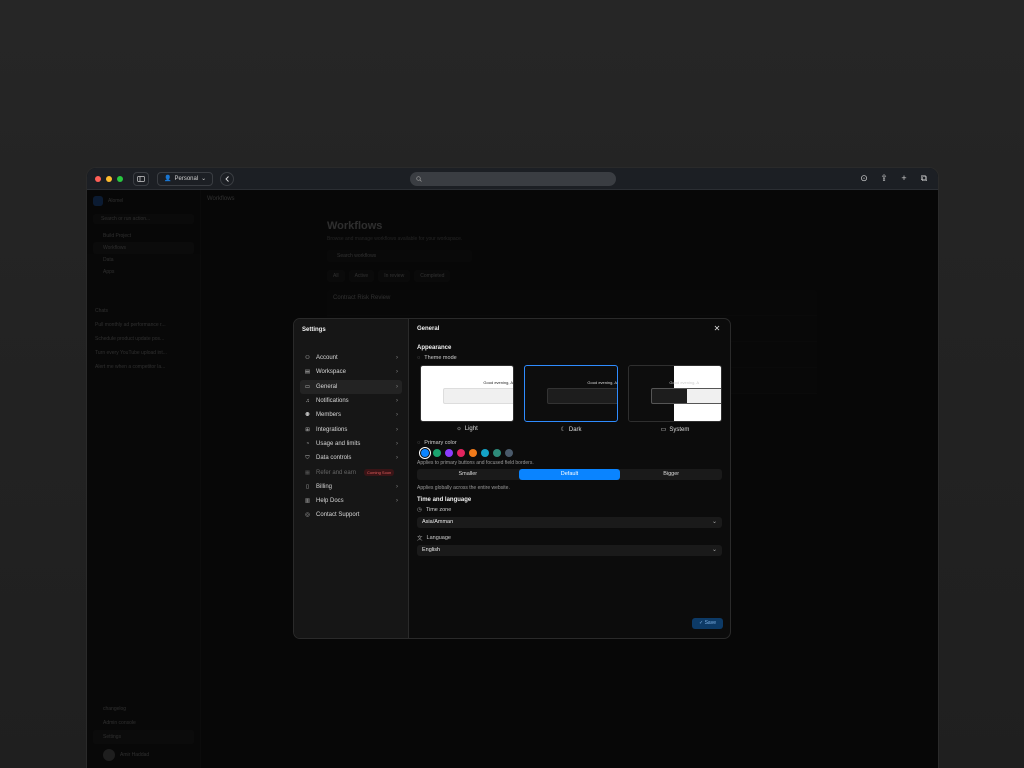  I want to click on theme-preview-dark: Good evening, A, so click(571, 393).